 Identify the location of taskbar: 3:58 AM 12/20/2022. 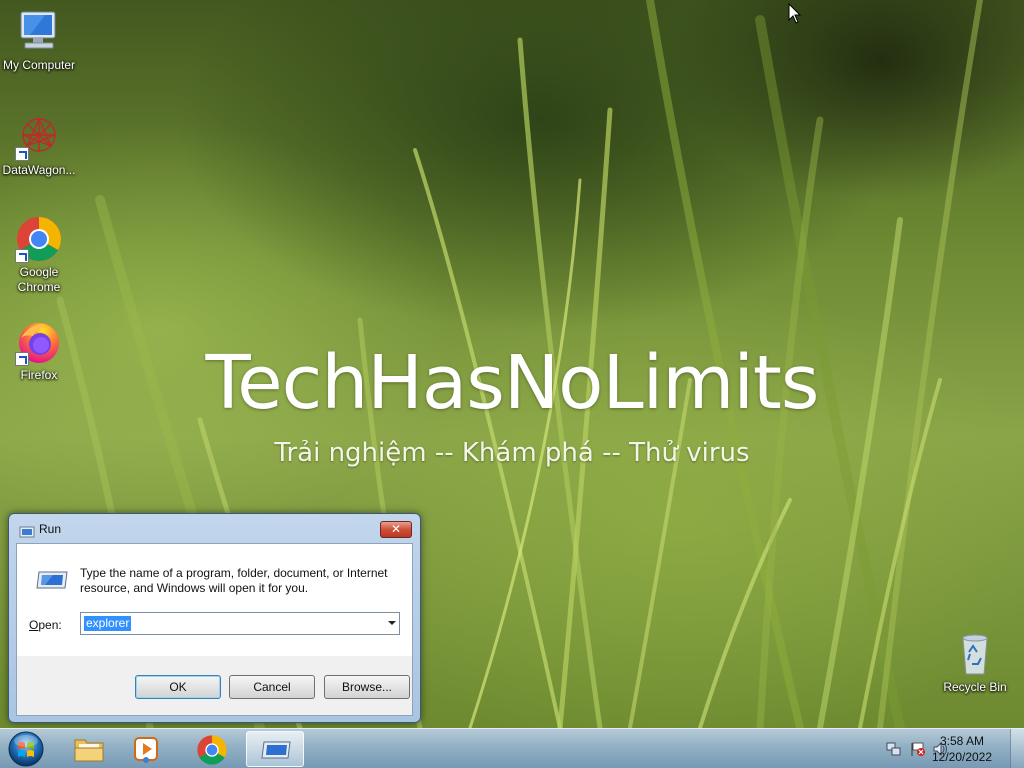
(512, 748).